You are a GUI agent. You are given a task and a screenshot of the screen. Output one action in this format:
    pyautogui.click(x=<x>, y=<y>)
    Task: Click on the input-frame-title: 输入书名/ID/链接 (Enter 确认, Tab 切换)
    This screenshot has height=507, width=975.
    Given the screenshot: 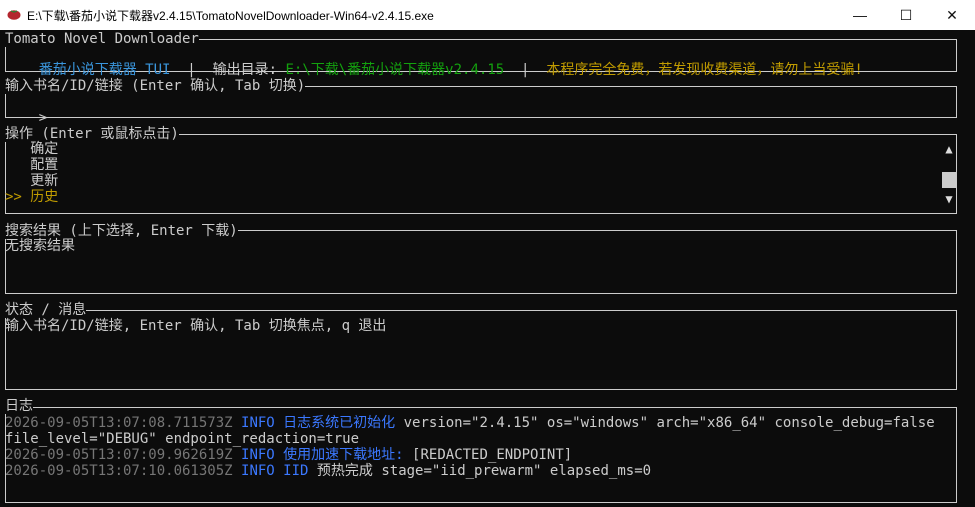 What is the action you would take?
    pyautogui.click(x=155, y=86)
    